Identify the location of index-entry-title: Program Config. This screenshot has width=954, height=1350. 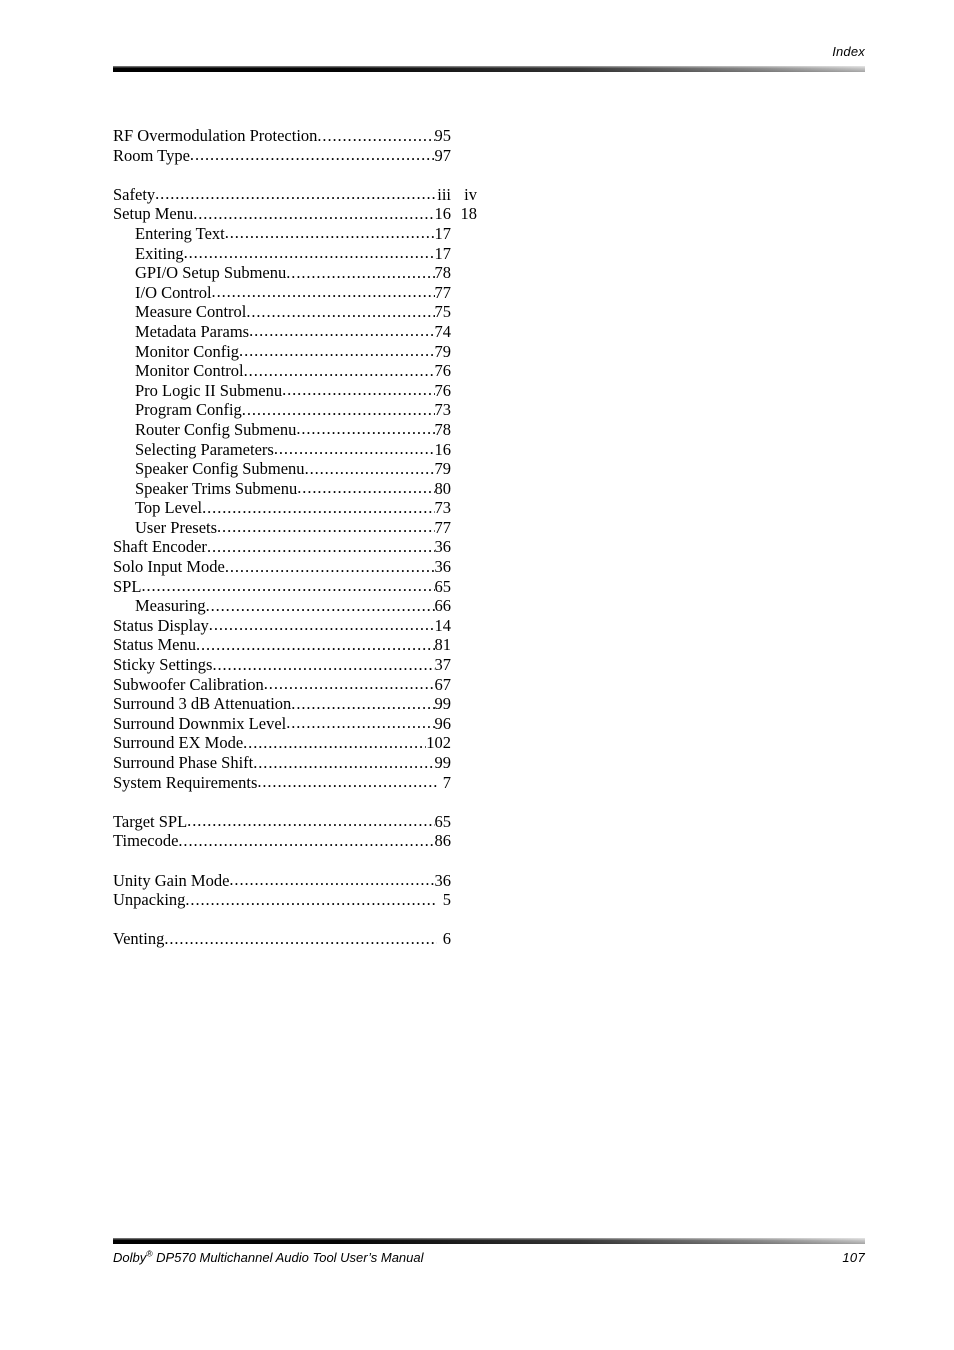
(188, 410).